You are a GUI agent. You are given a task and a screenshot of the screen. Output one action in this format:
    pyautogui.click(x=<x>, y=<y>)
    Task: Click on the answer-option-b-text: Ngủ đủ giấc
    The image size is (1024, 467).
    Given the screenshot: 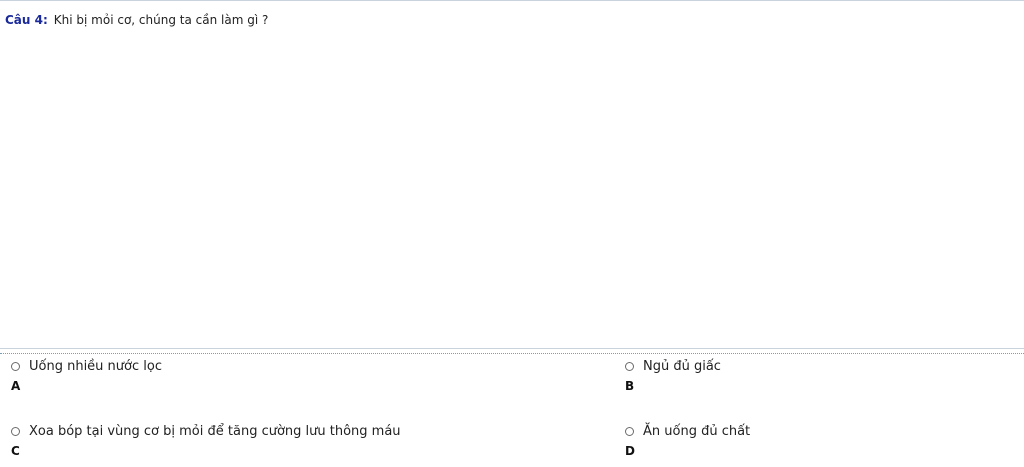 What is the action you would take?
    pyautogui.click(x=682, y=366)
    